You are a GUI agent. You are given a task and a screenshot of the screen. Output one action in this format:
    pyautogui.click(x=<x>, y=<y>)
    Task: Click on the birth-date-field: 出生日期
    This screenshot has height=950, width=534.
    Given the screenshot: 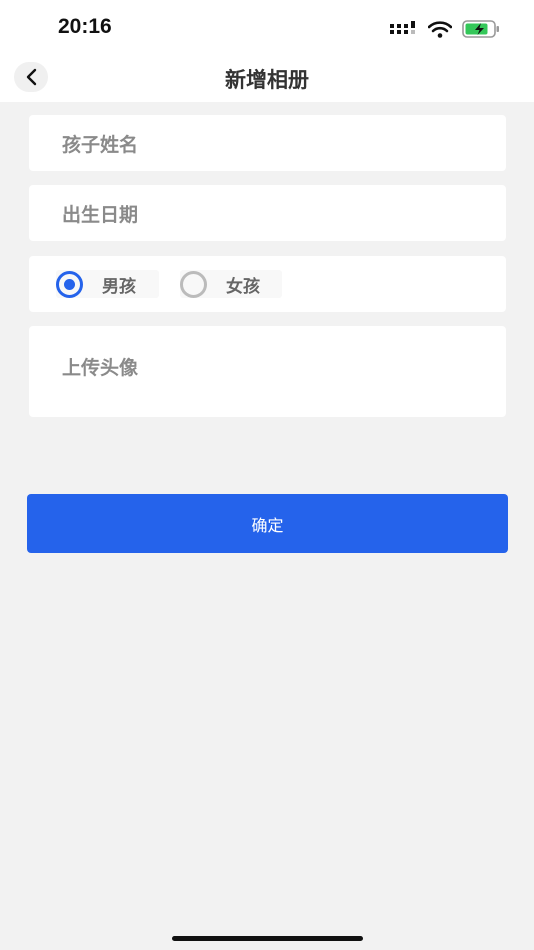 What is the action you would take?
    pyautogui.click(x=267, y=213)
    